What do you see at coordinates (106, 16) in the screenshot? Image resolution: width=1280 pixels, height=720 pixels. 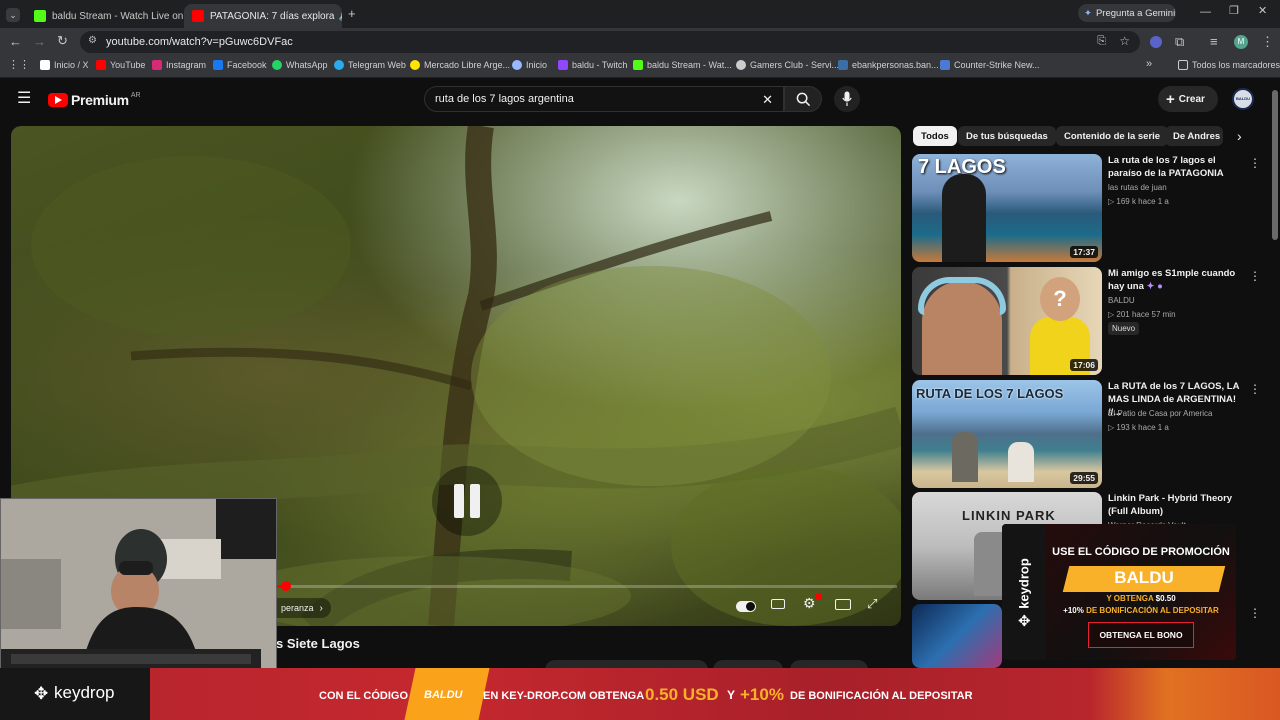 I see `tab-baldu-stream: baldu Stream - Watch Live on K ✕` at bounding box center [106, 16].